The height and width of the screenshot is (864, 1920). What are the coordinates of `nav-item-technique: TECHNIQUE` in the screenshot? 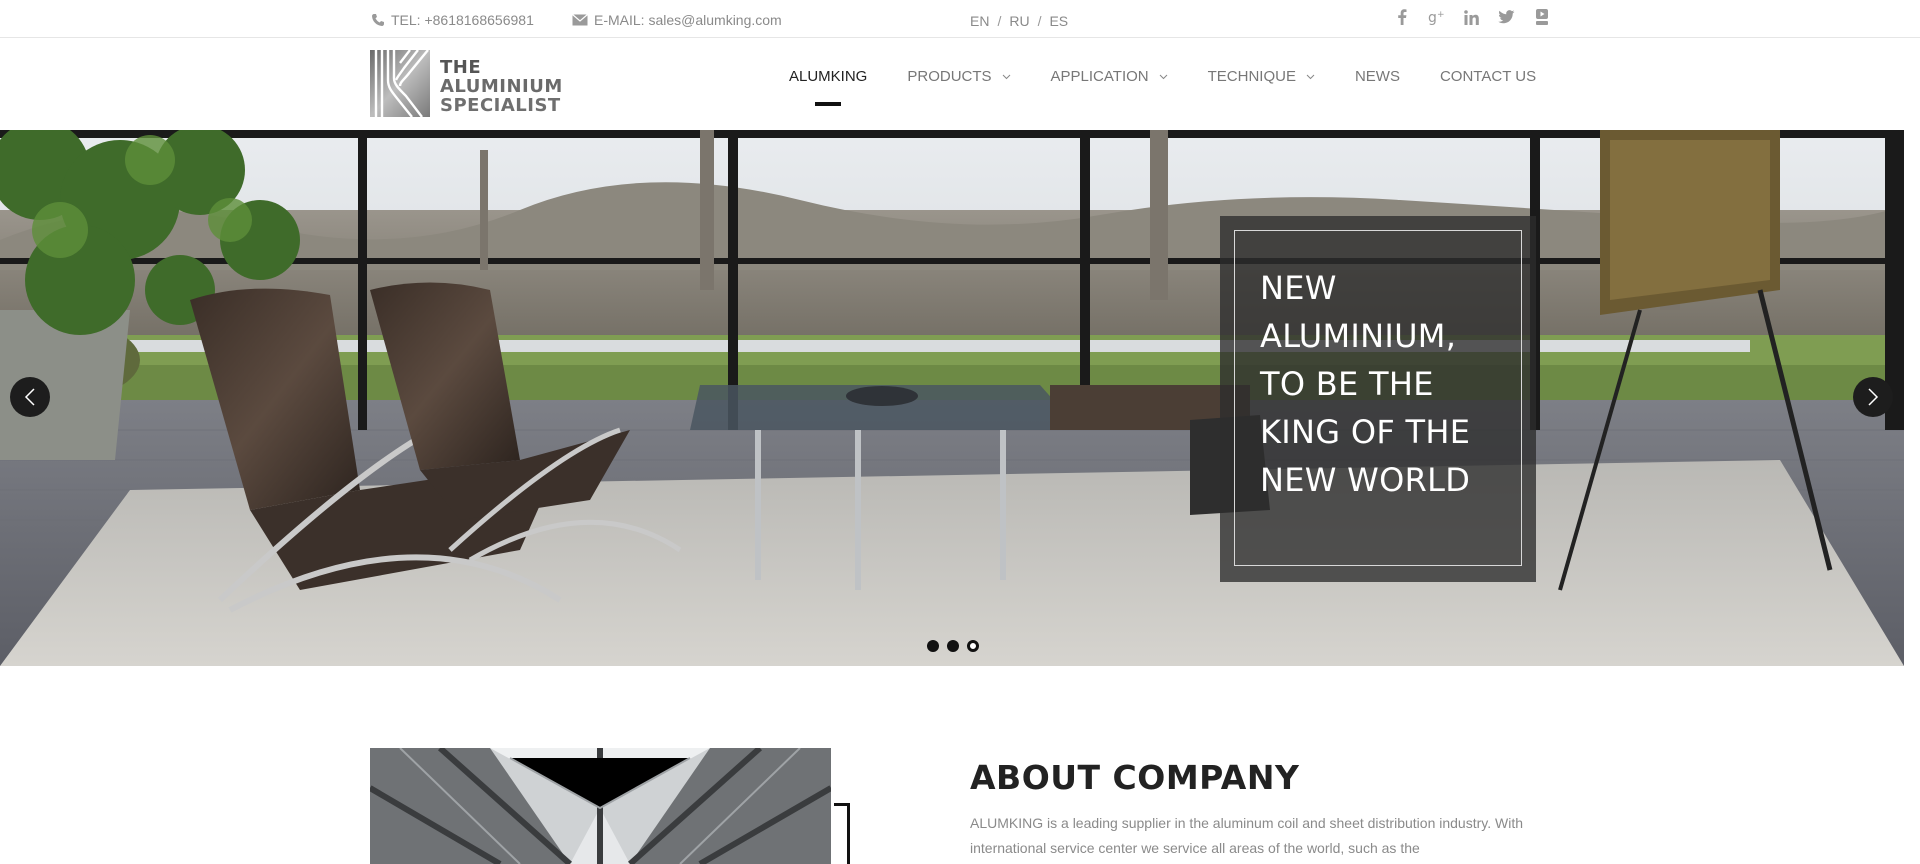 It's located at (1261, 76).